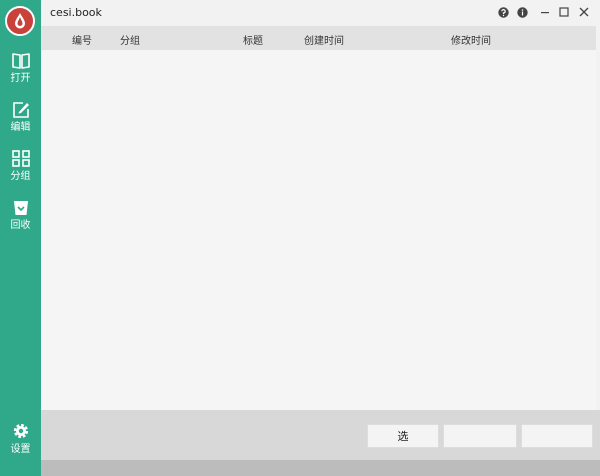 The image size is (600, 476). What do you see at coordinates (20, 110) in the screenshot?
I see `edit-icon` at bounding box center [20, 110].